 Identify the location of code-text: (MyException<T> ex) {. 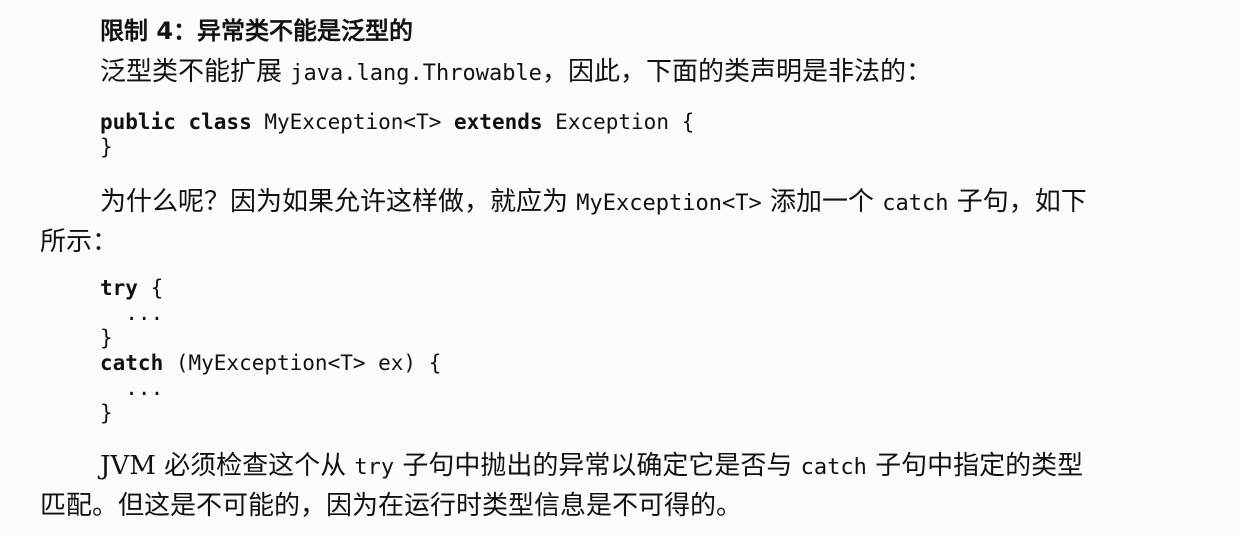
(302, 363).